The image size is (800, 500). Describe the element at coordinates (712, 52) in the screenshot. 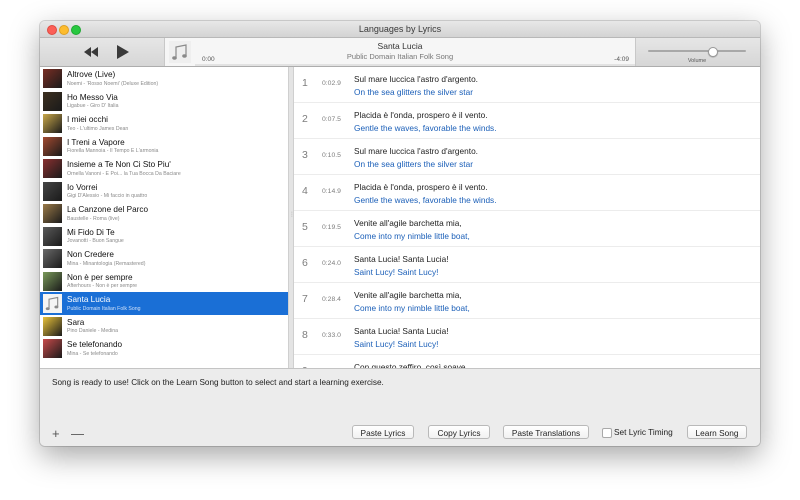

I see `volume-slider-knob` at that location.